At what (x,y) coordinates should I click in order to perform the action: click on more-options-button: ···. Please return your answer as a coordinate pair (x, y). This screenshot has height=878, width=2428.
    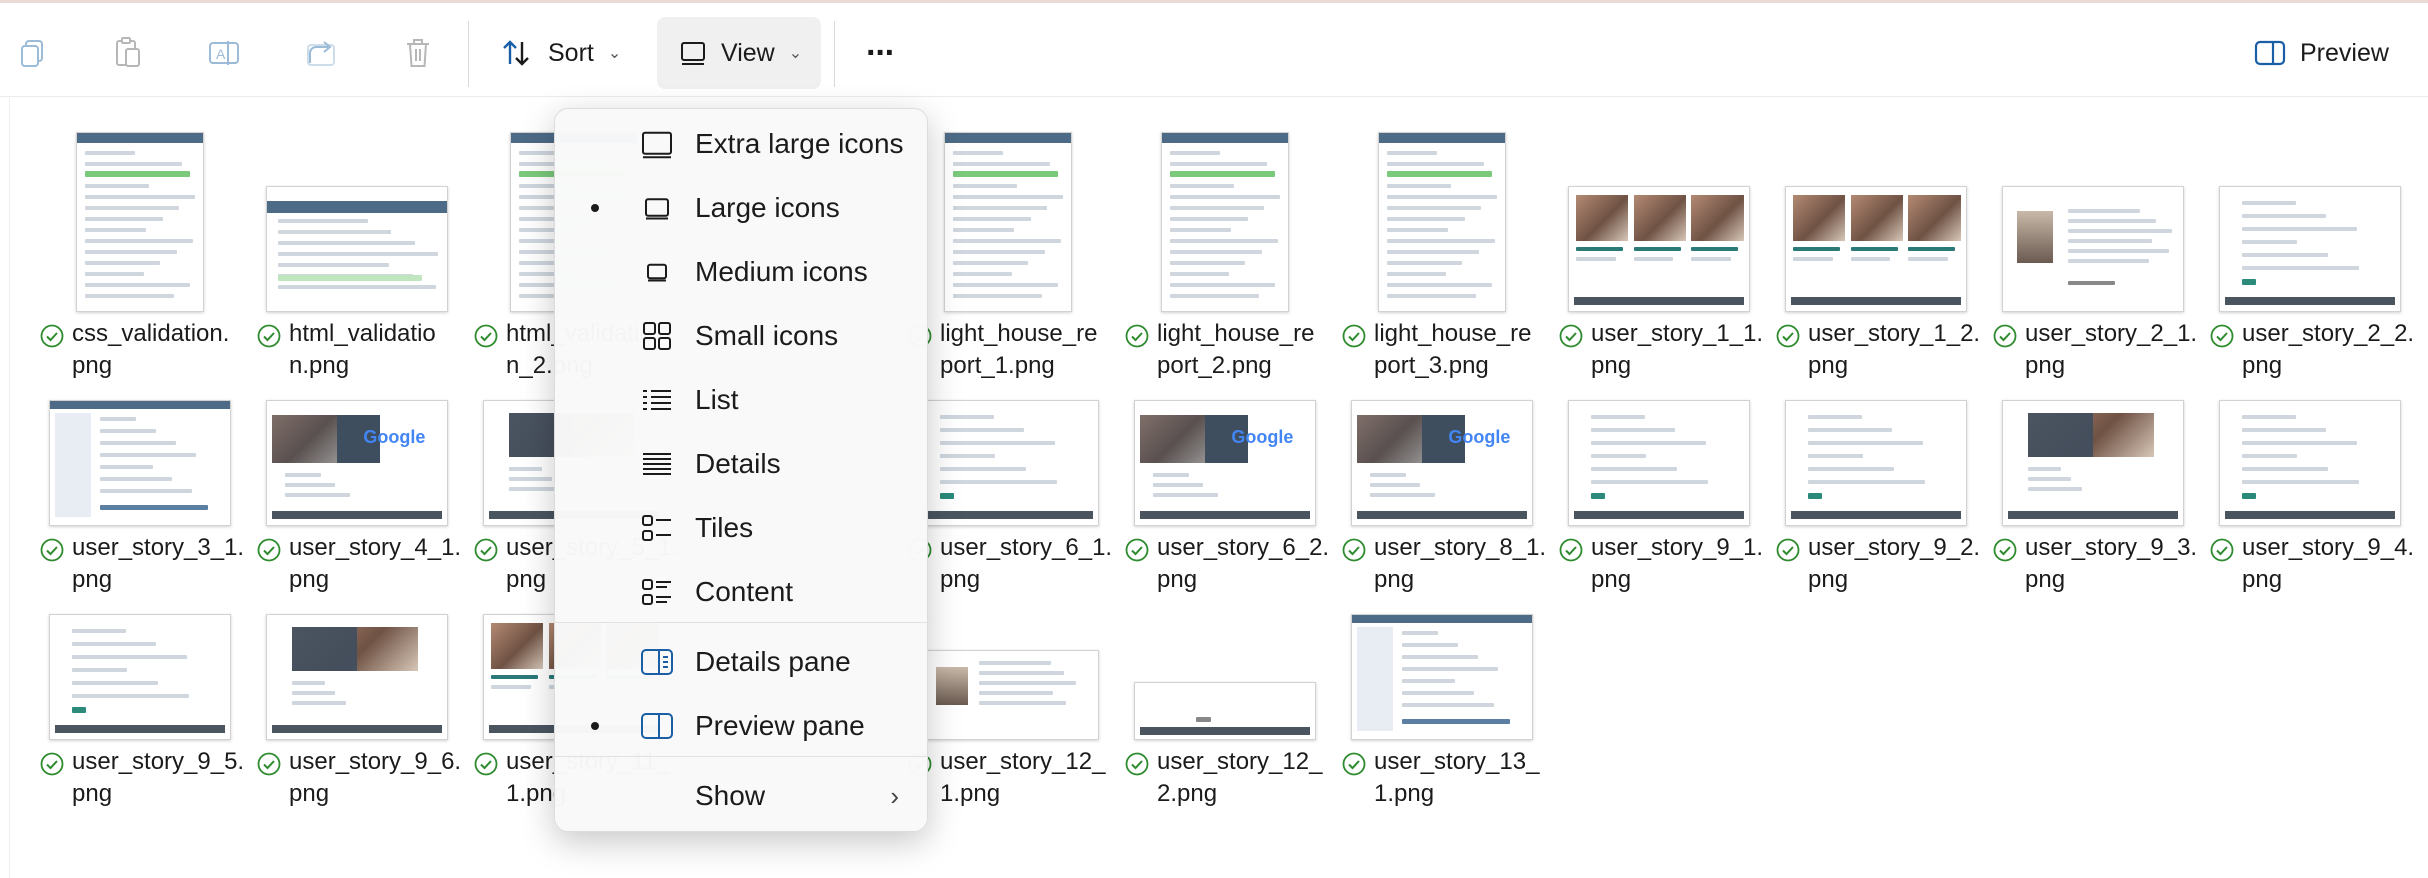
    Looking at the image, I should click on (880, 53).